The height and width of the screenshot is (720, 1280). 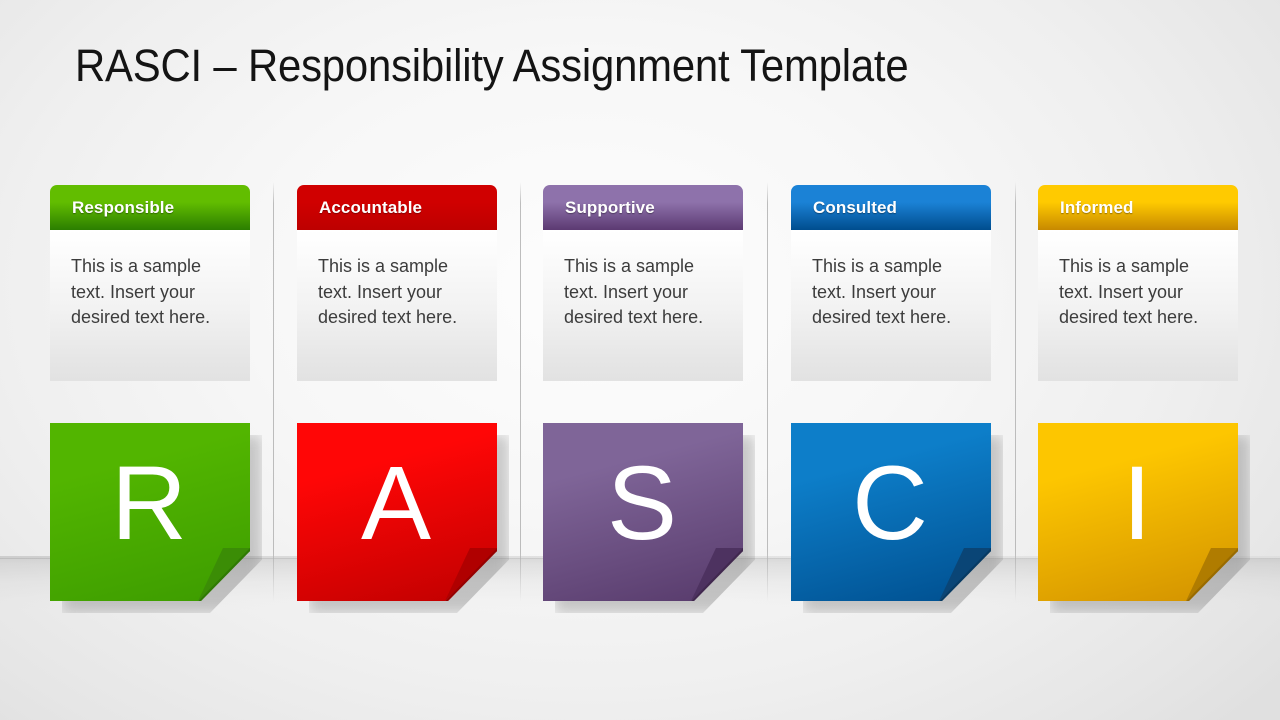 I want to click on card-header-consulted: Consulted, so click(x=891, y=207).